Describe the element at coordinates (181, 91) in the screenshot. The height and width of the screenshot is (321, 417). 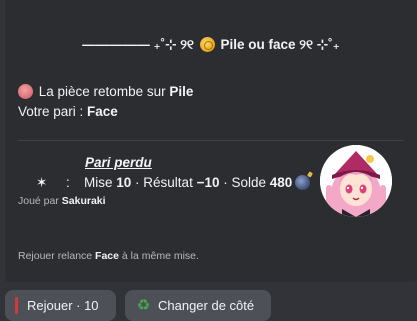
I see `result-value: Pile` at that location.